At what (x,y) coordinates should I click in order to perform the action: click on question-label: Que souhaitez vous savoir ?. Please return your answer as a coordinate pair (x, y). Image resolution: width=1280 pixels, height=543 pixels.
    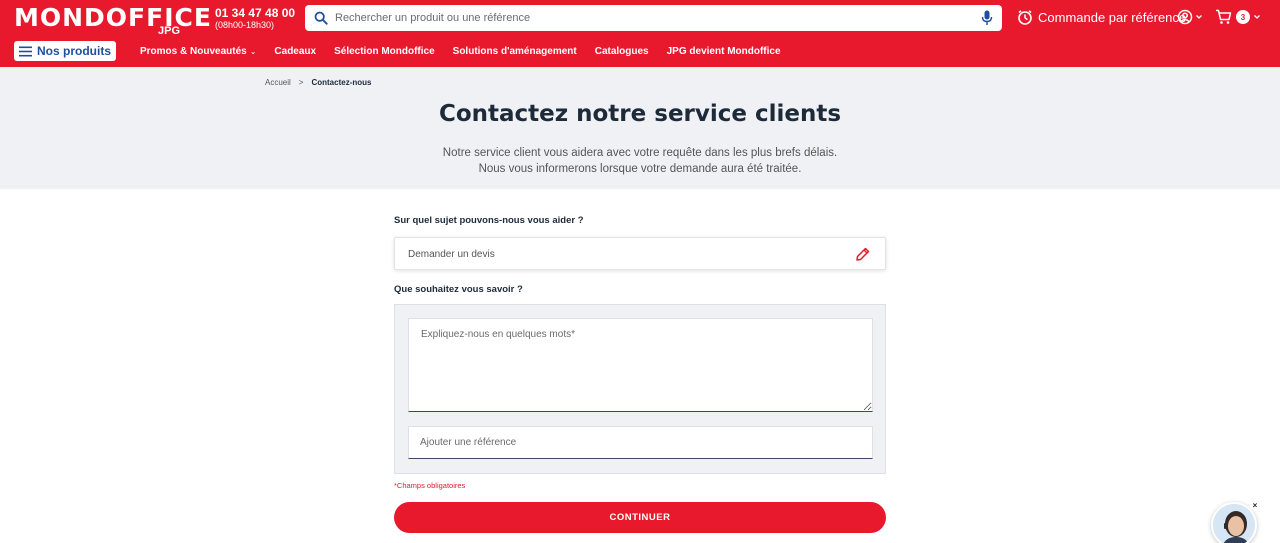
    Looking at the image, I should click on (458, 289).